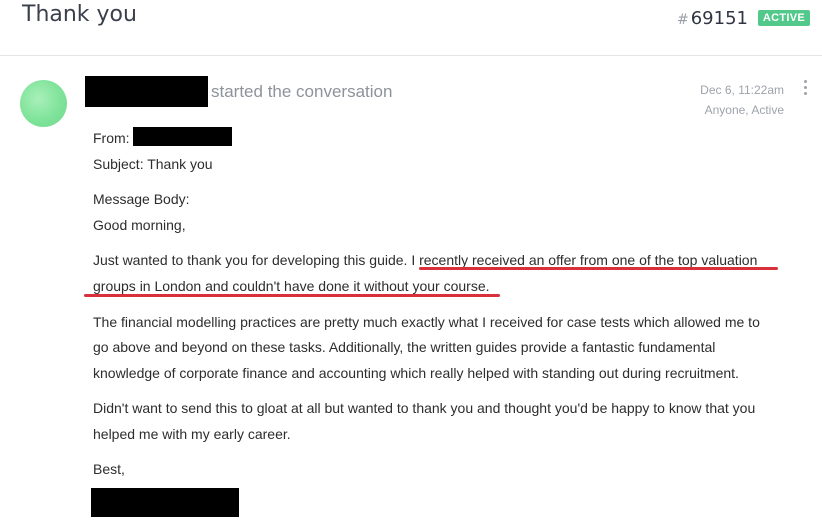 The width and height of the screenshot is (822, 526). I want to click on redacted-signature, so click(165, 502).